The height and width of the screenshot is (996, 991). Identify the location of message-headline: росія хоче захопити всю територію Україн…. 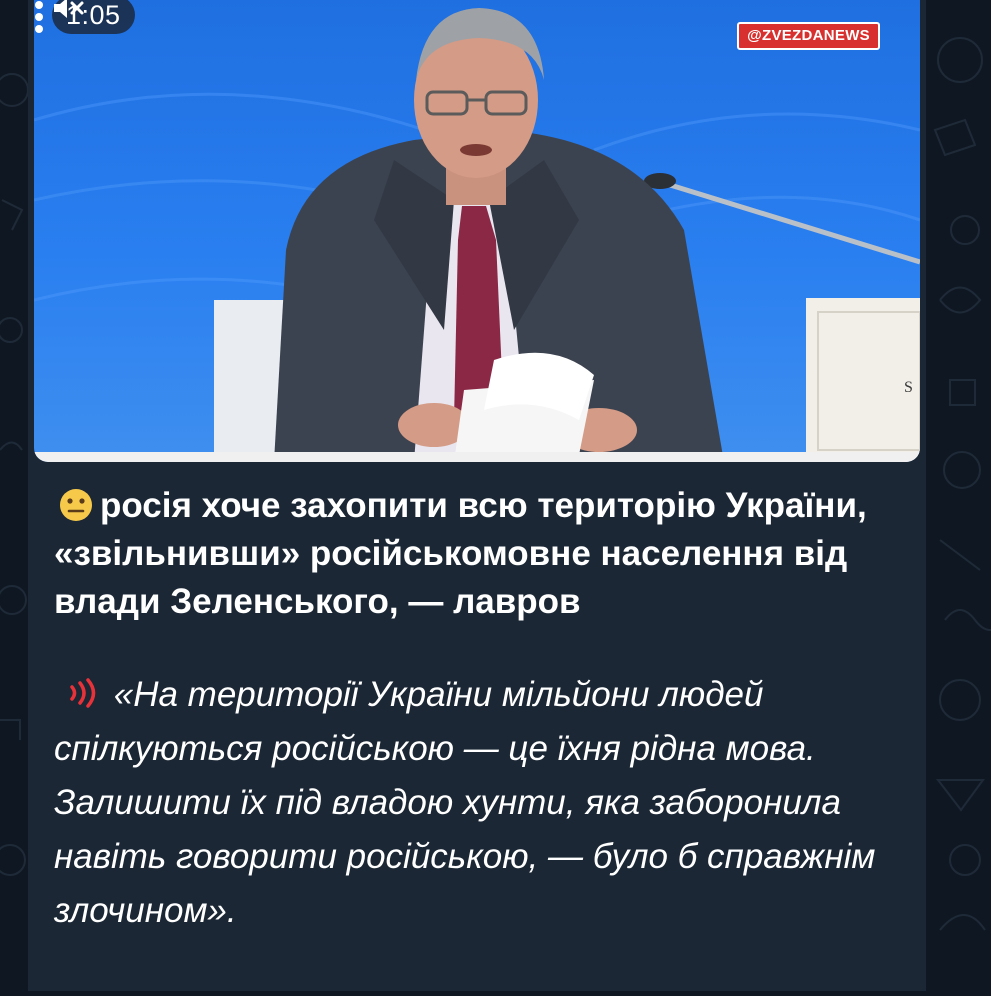
(479, 554).